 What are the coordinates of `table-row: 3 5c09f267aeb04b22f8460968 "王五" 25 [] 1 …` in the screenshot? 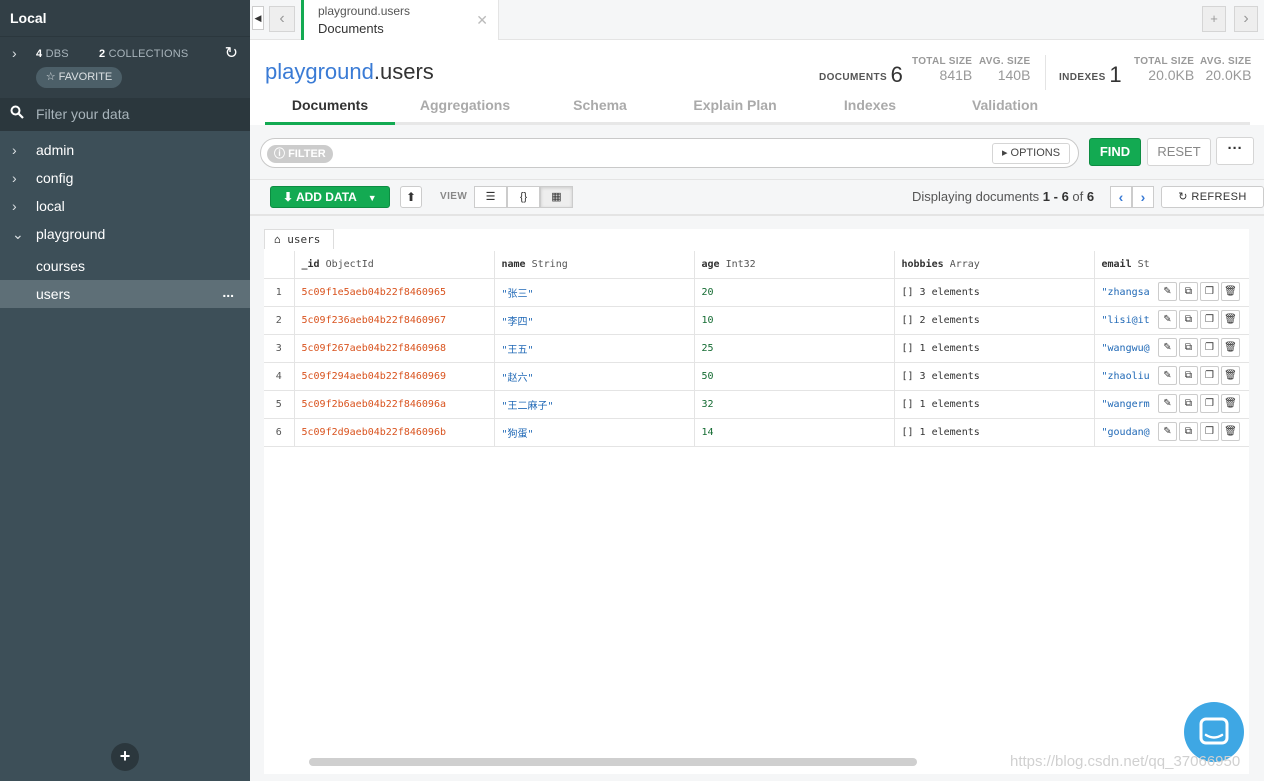 It's located at (756, 348).